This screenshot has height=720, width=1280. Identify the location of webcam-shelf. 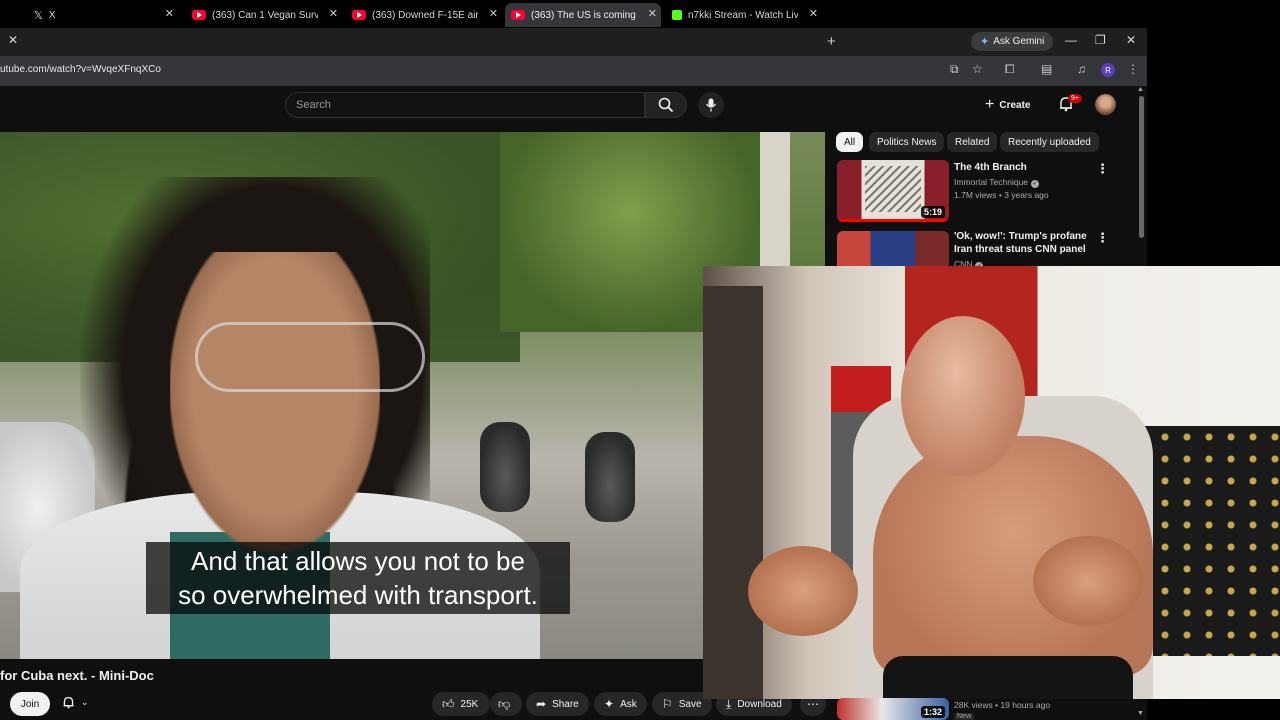
(733, 492).